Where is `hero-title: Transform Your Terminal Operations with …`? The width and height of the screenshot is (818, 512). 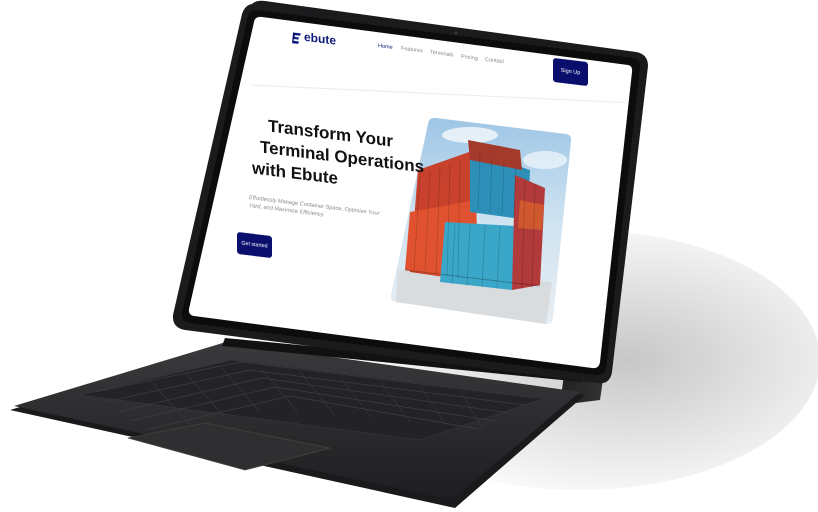 hero-title: Transform Your Terminal Operations with … is located at coordinates (338, 156).